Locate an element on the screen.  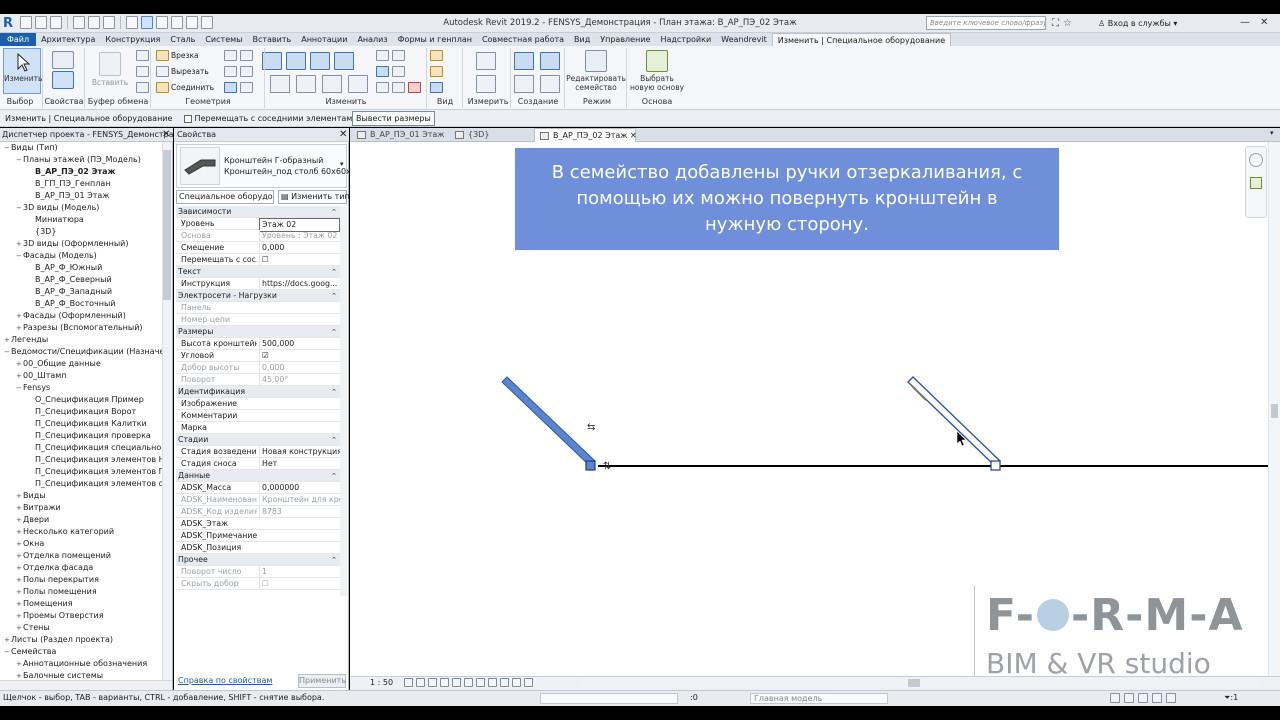
select-face-icon is located at coordinates (1157, 698).